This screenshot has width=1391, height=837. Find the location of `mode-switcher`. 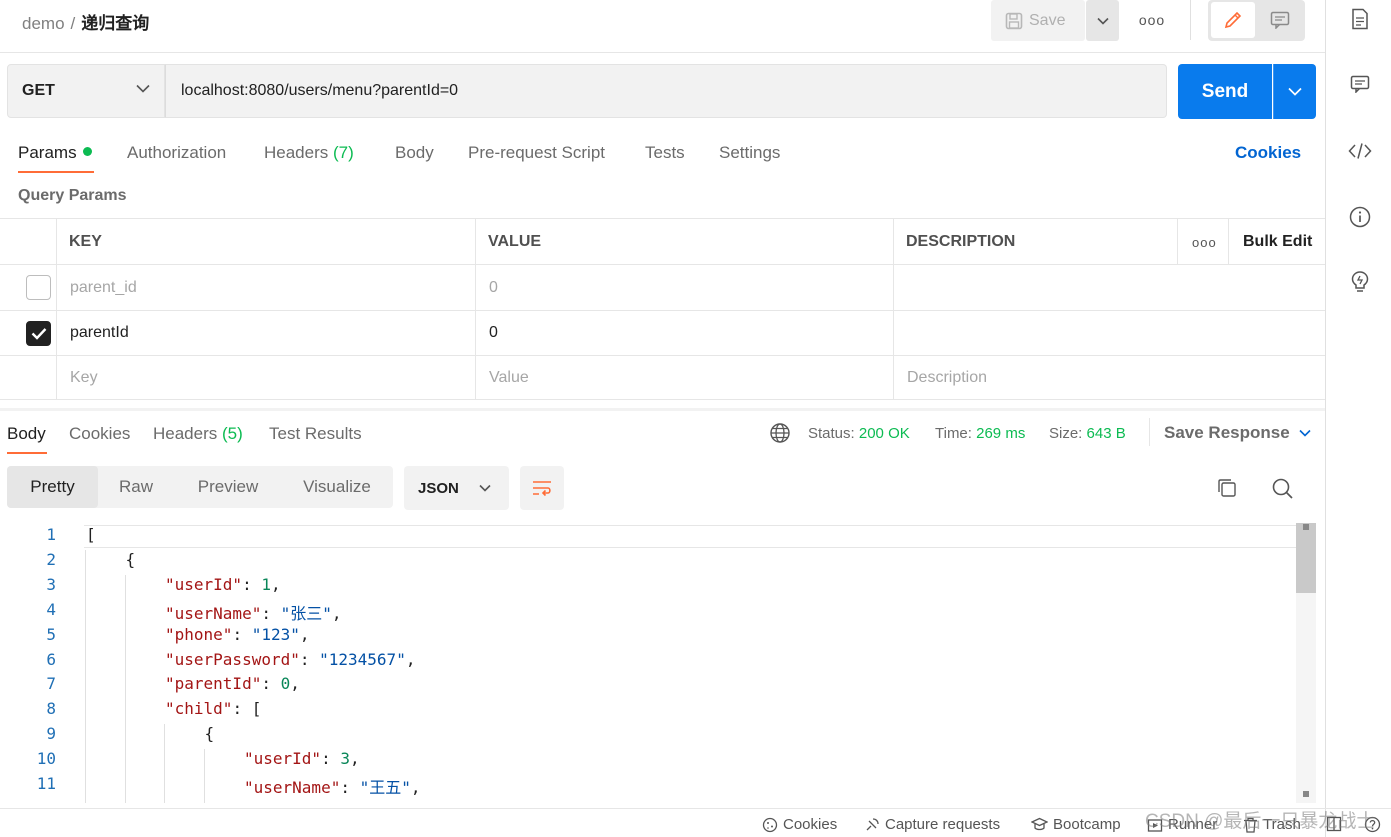

mode-switcher is located at coordinates (1256, 20).